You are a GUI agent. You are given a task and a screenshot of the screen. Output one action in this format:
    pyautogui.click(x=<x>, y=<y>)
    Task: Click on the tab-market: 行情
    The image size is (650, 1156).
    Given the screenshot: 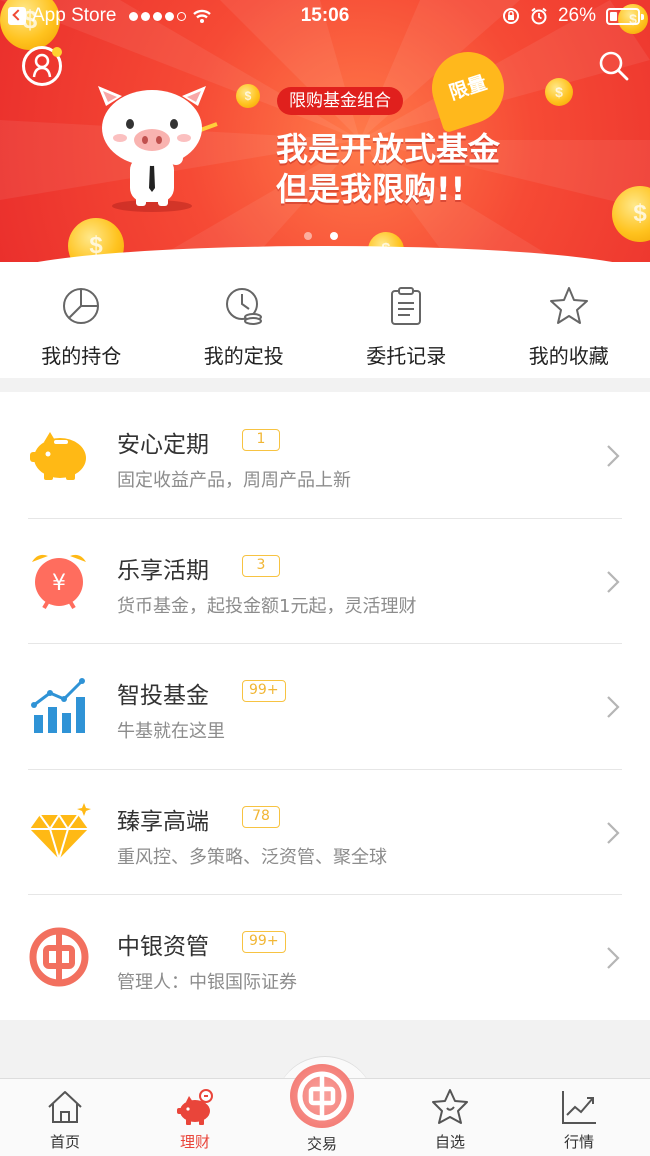 What is the action you would take?
    pyautogui.click(x=579, y=1117)
    